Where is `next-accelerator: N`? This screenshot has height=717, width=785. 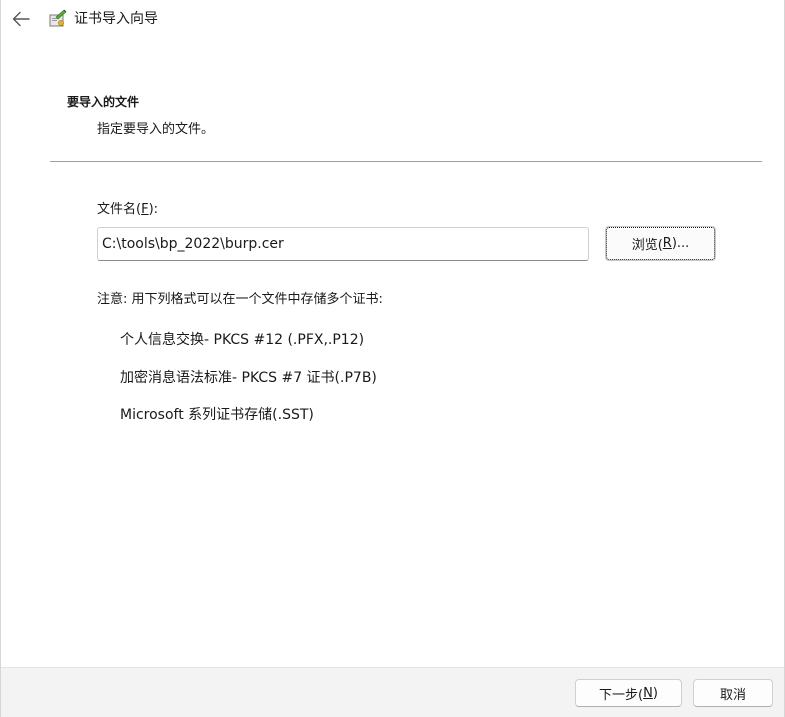 next-accelerator: N is located at coordinates (648, 693).